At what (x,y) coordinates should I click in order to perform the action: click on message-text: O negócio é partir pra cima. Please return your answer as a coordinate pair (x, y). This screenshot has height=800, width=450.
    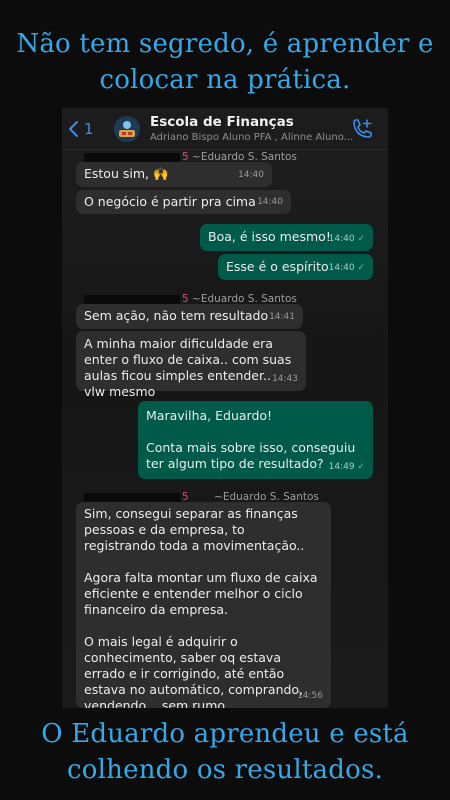
    Looking at the image, I should click on (170, 201).